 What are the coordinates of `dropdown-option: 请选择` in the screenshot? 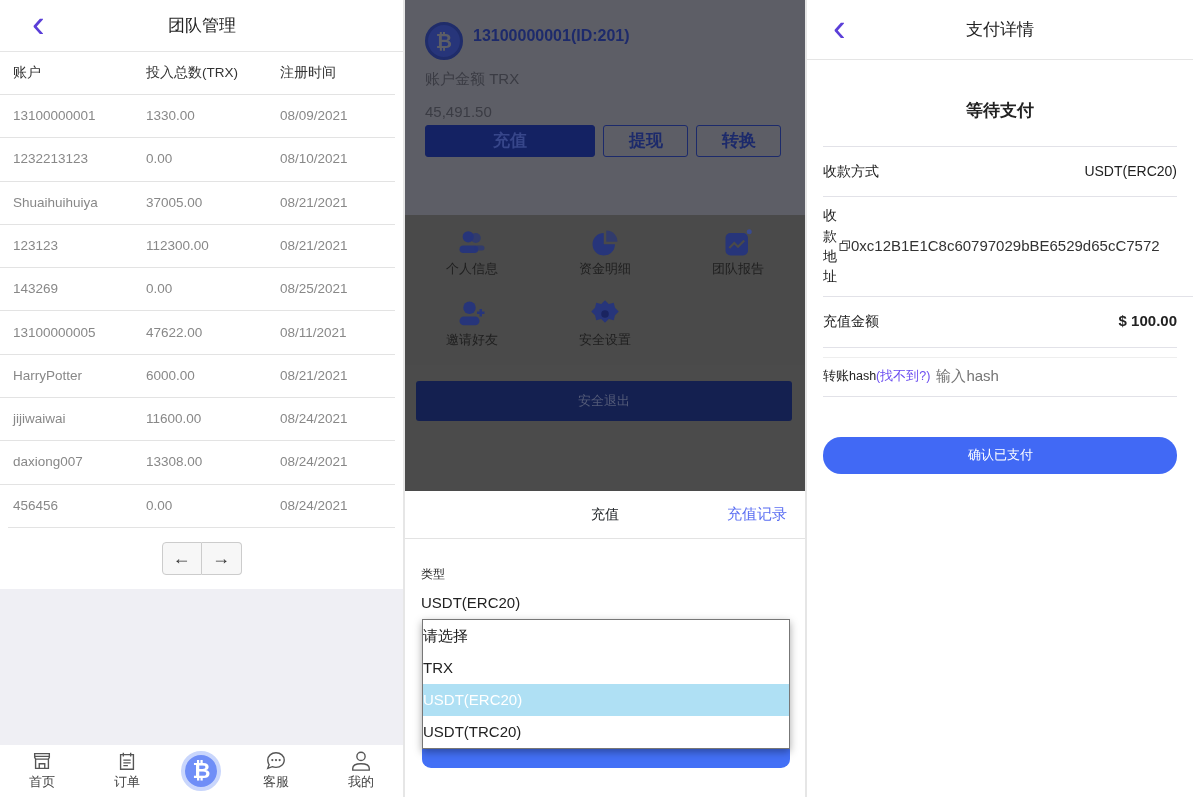 It's located at (606, 636).